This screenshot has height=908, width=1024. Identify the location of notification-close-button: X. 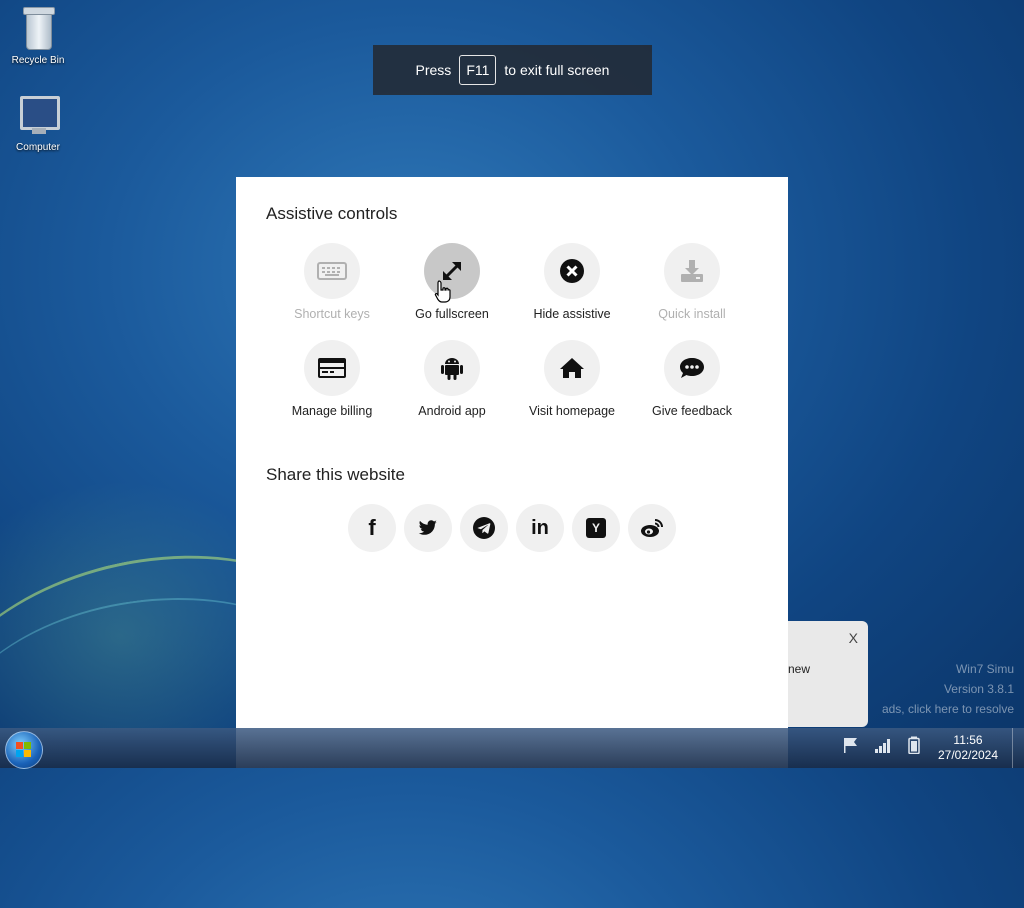
(853, 638).